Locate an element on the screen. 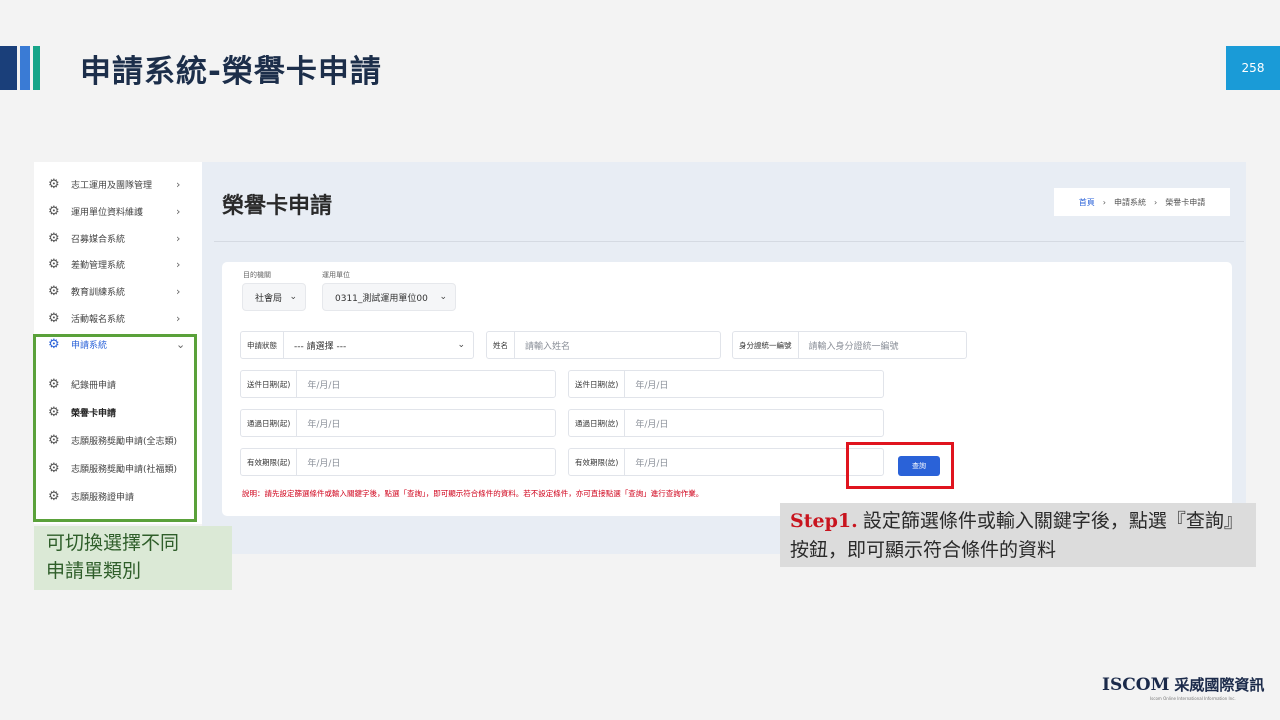 The width and height of the screenshot is (1280, 720). valid-end-date-field: 有效期限(訖) 年/月/日 is located at coordinates (726, 462).